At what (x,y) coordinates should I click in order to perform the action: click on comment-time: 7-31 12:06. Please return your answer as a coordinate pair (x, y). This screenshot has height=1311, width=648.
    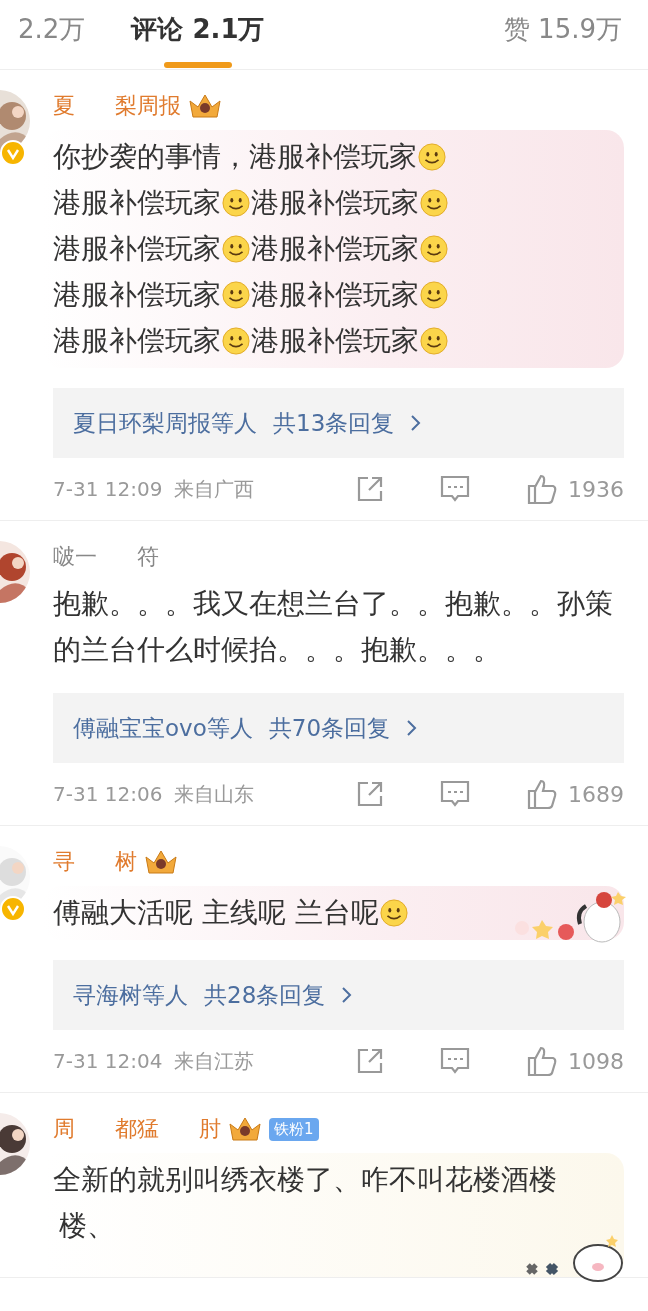
    Looking at the image, I should click on (108, 794).